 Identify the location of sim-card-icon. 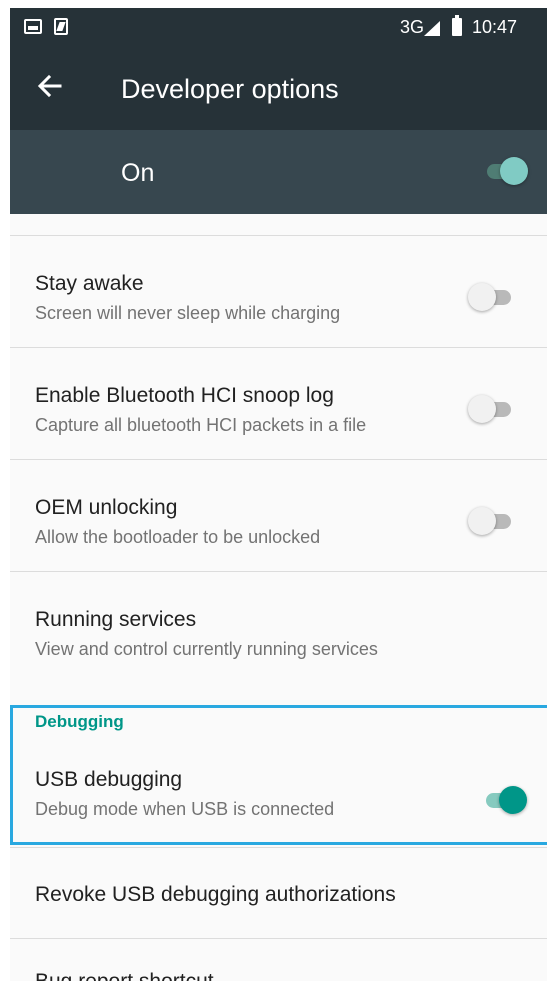
(61, 26).